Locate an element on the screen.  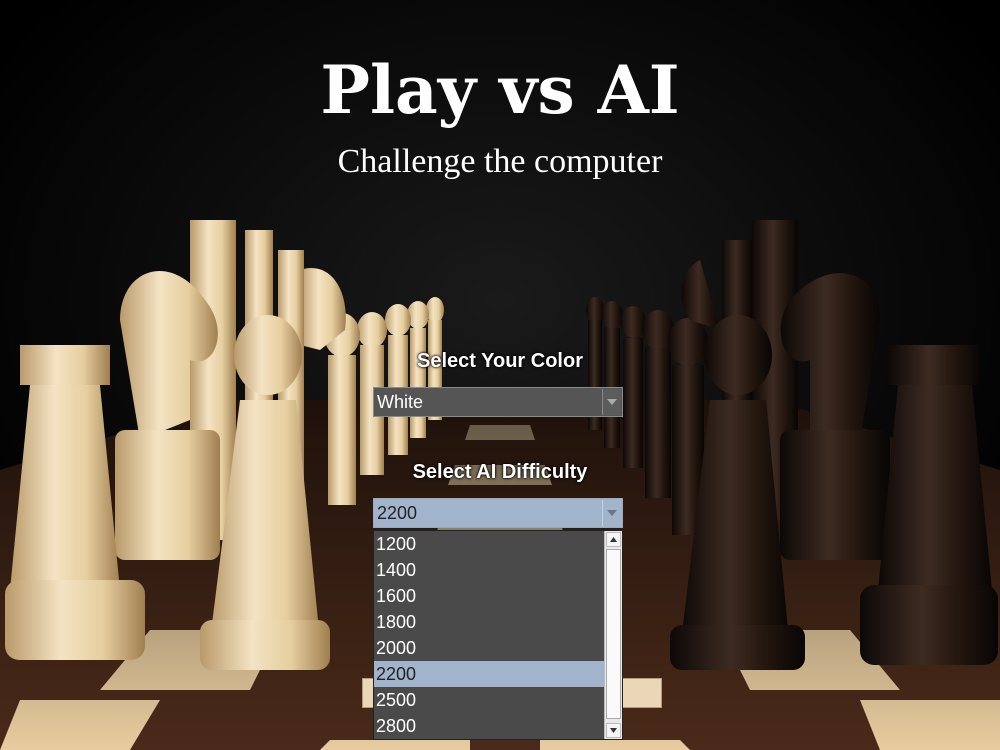
scroll-down-icon is located at coordinates (613, 730).